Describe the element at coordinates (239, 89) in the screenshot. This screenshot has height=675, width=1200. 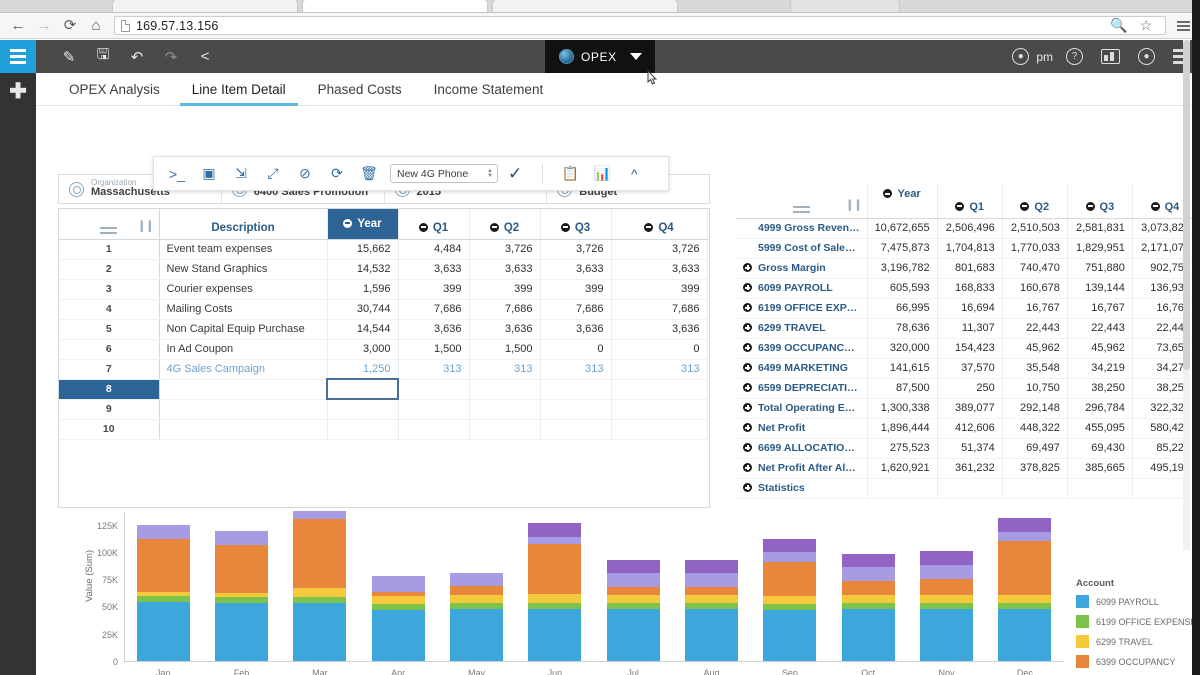
I see `tab-line-item-detail: Line Item Detail` at that location.